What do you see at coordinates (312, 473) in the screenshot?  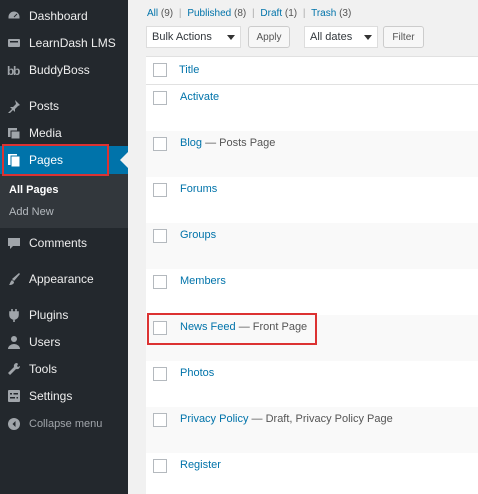 I see `table-row: Register` at bounding box center [312, 473].